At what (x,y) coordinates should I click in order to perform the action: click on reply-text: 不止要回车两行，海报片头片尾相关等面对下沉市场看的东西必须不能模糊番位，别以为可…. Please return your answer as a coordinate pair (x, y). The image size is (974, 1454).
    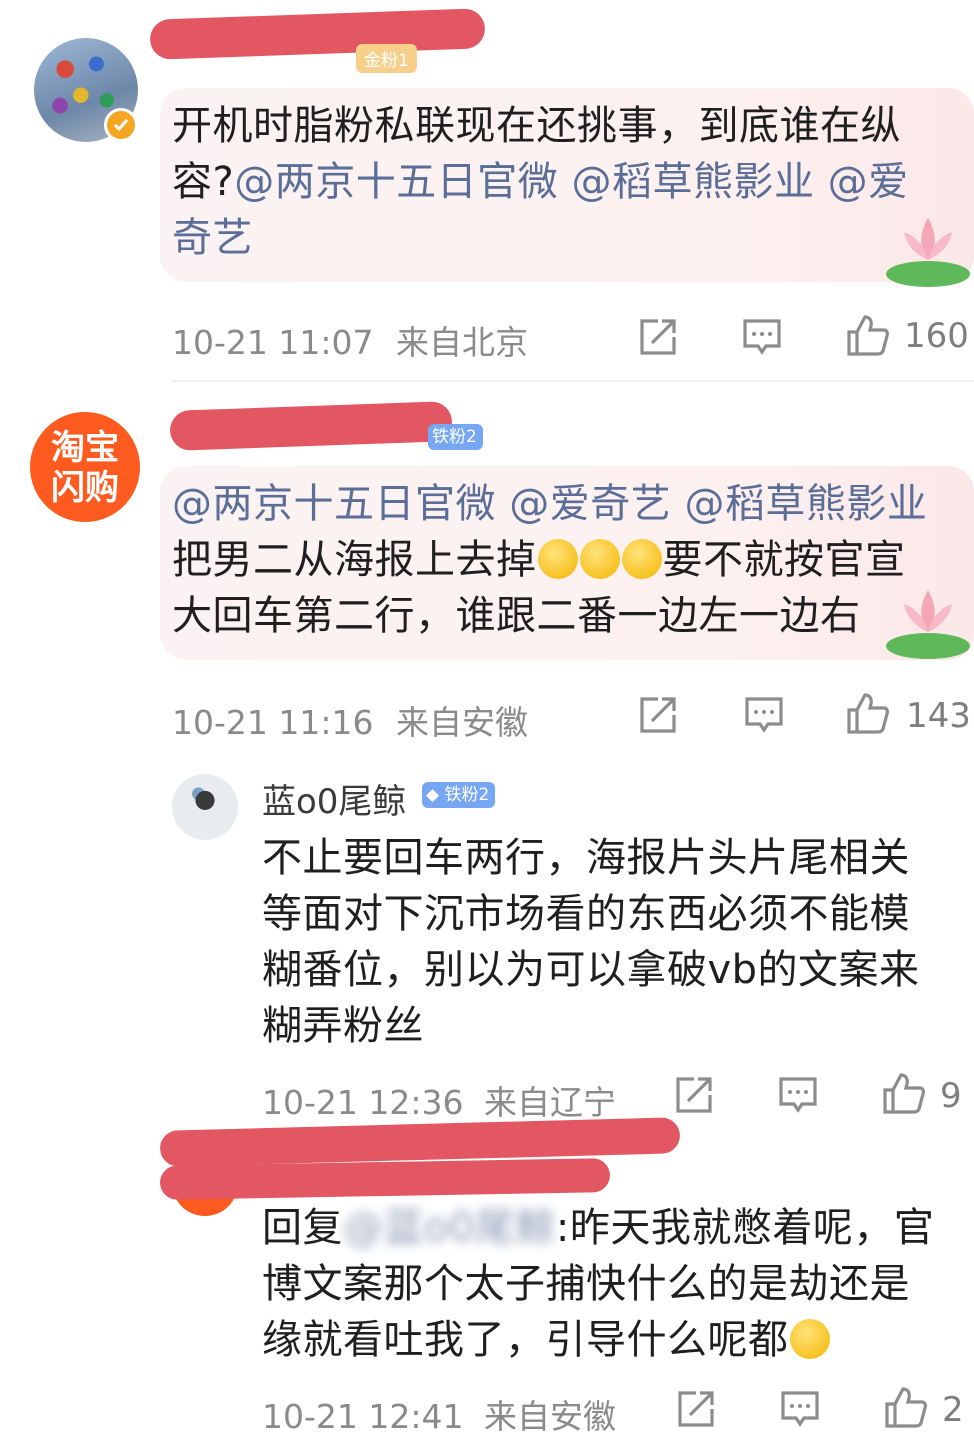
    Looking at the image, I should click on (591, 942).